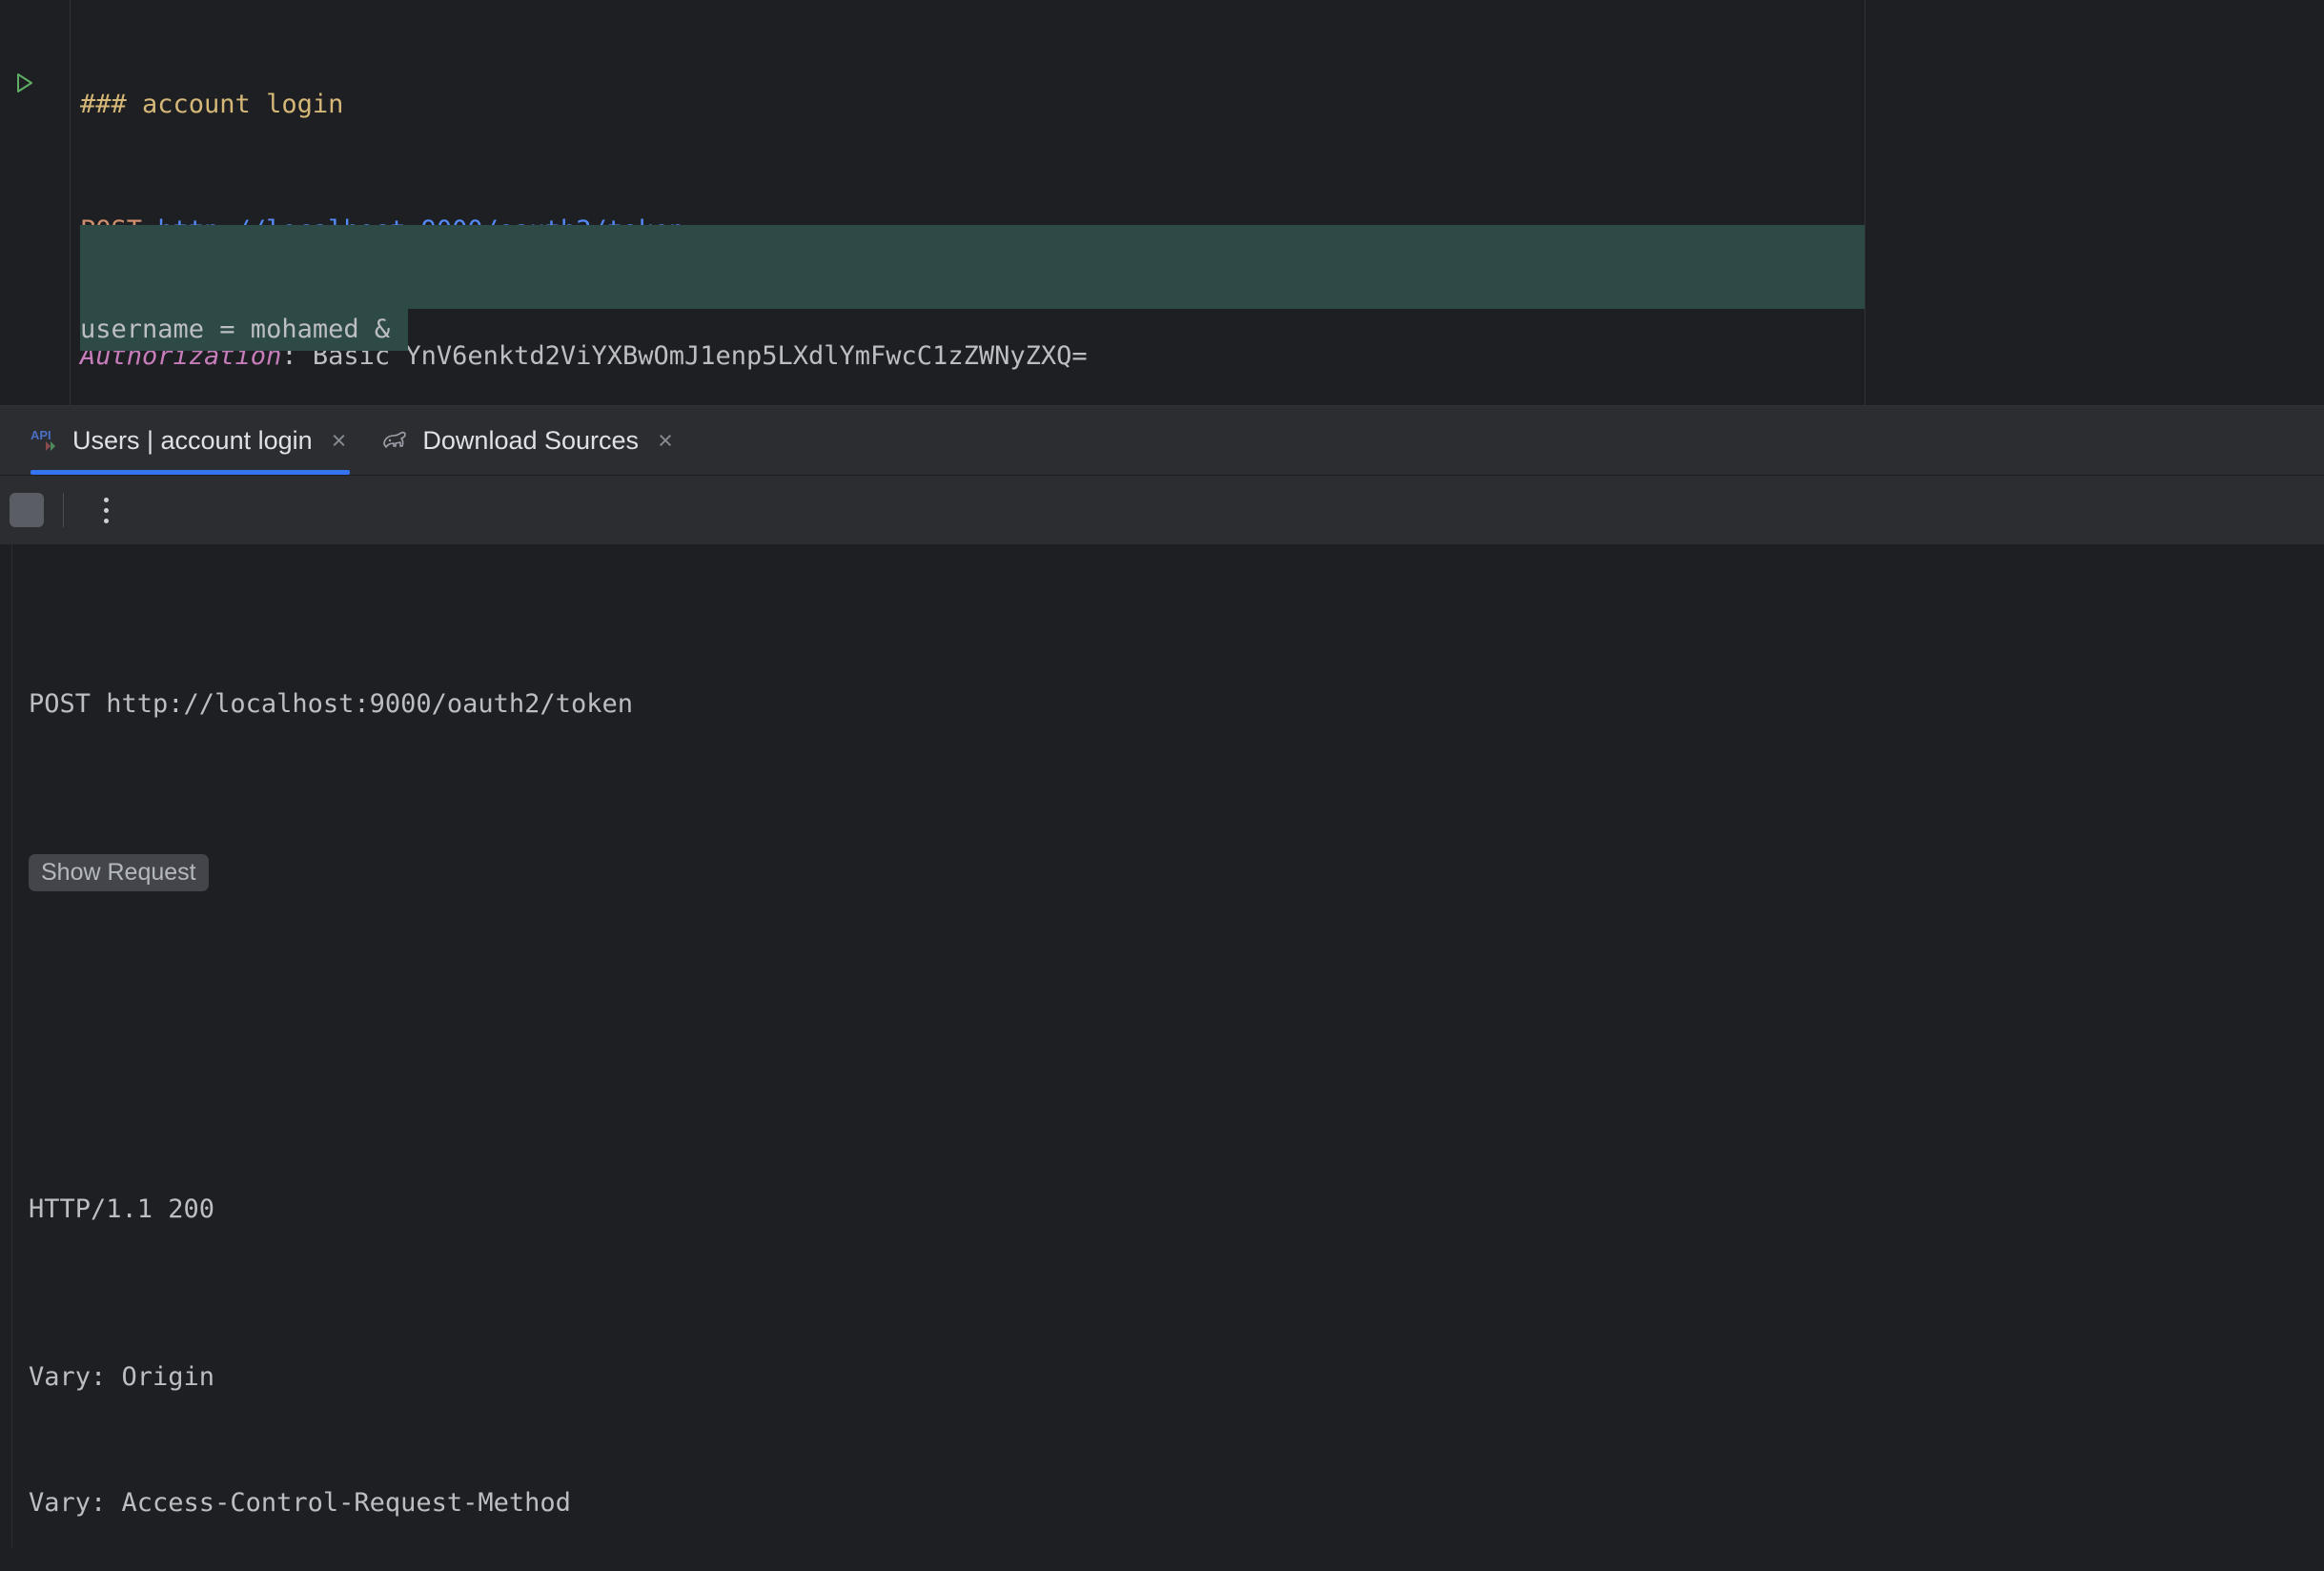  What do you see at coordinates (24, 83) in the screenshot?
I see `run-triangle-icon` at bounding box center [24, 83].